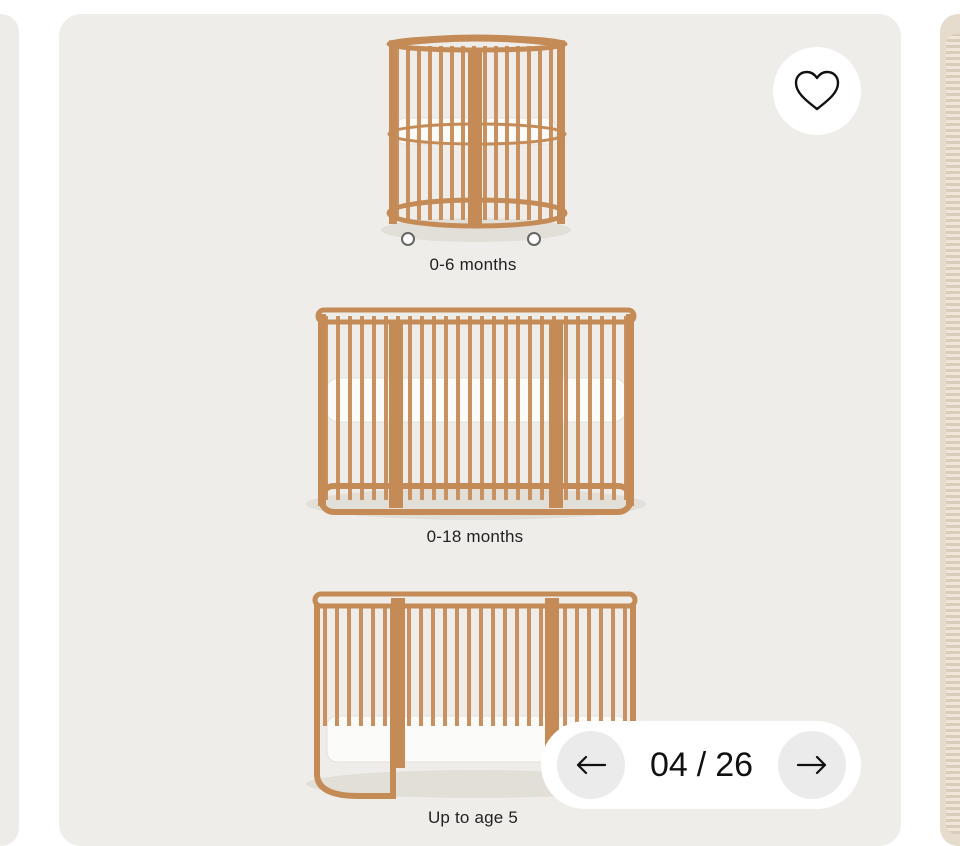  I want to click on slide-caption-0-18-months: 0-18 months, so click(475, 536).